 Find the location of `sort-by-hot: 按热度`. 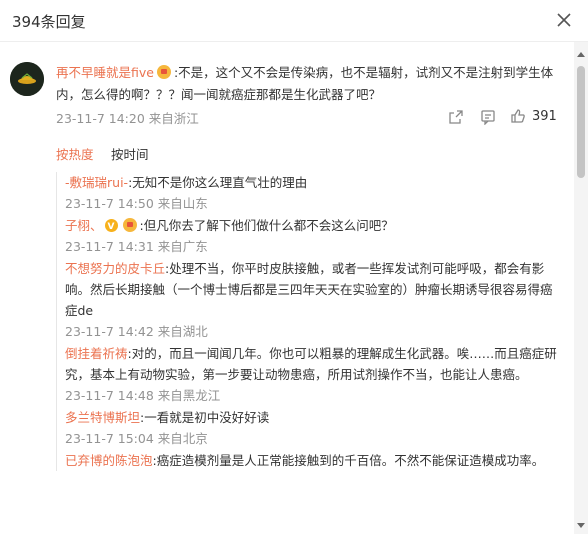

sort-by-hot: 按热度 is located at coordinates (75, 154).